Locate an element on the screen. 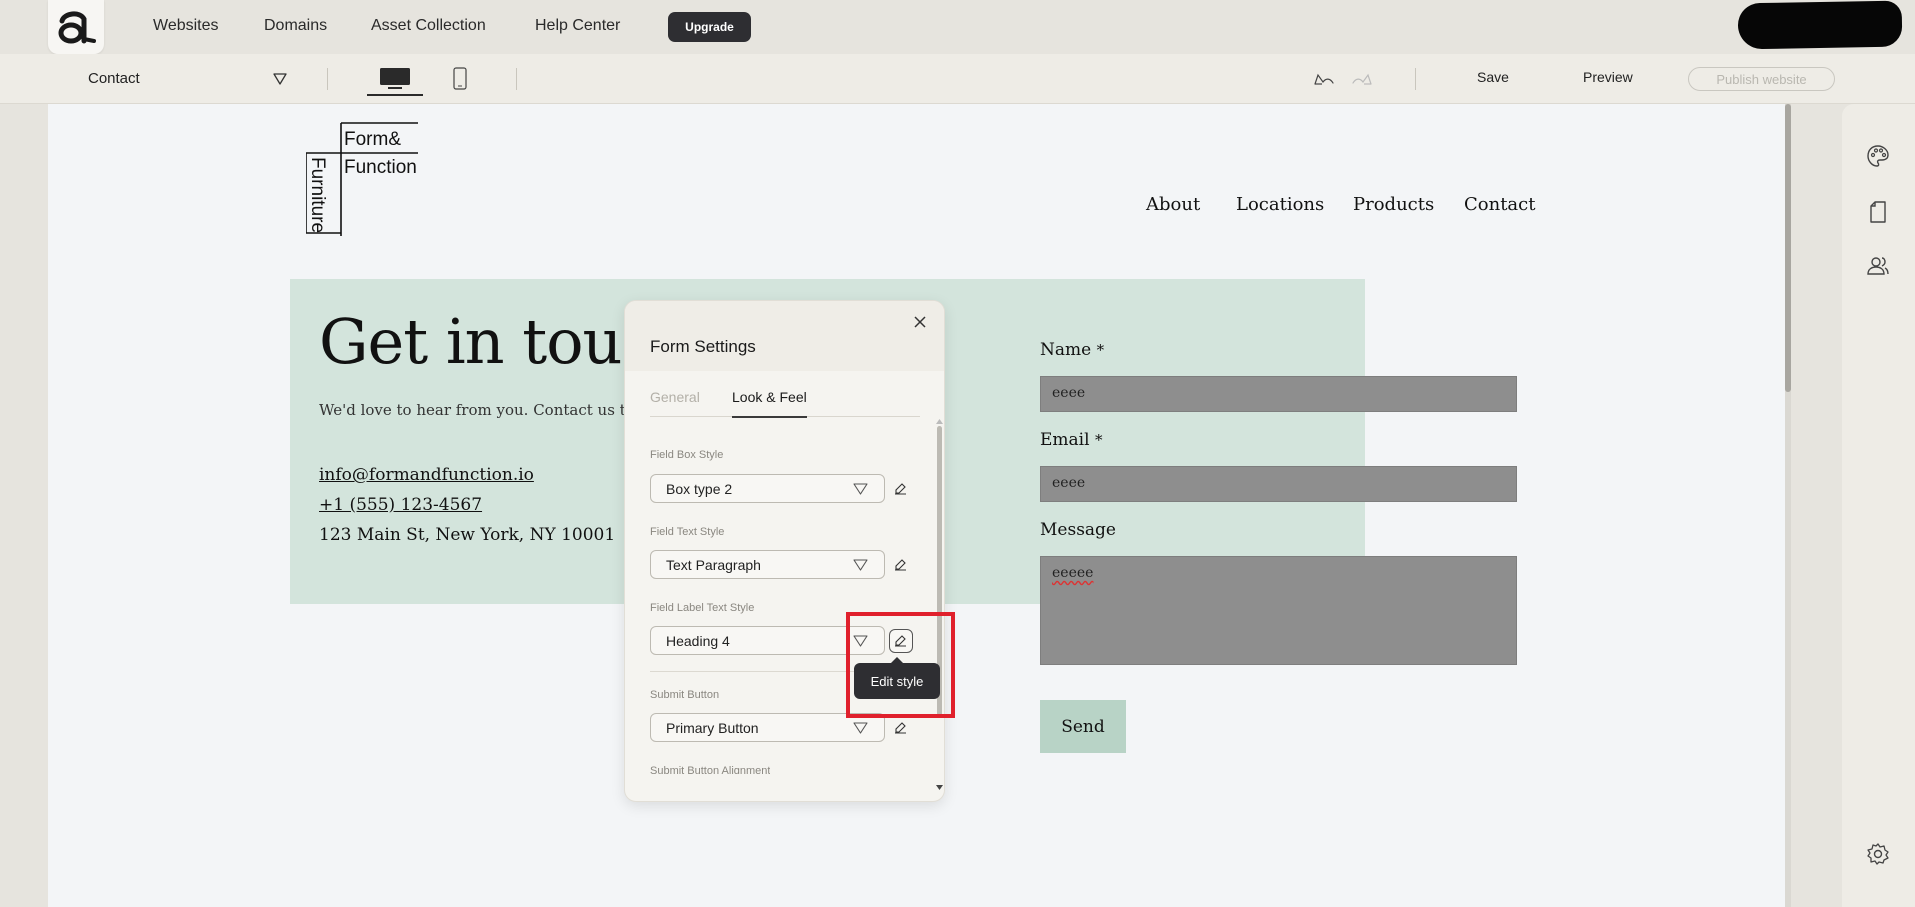 Image resolution: width=1915 pixels, height=907 pixels. site-nav-contact: Contact is located at coordinates (1499, 204).